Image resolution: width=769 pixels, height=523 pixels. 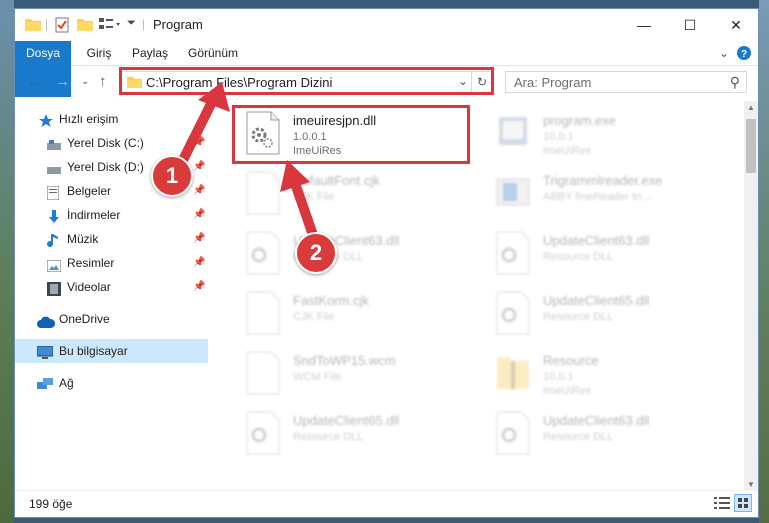 What do you see at coordinates (355, 193) in the screenshot?
I see `file-item: DefaultFont.cjk CJK File` at bounding box center [355, 193].